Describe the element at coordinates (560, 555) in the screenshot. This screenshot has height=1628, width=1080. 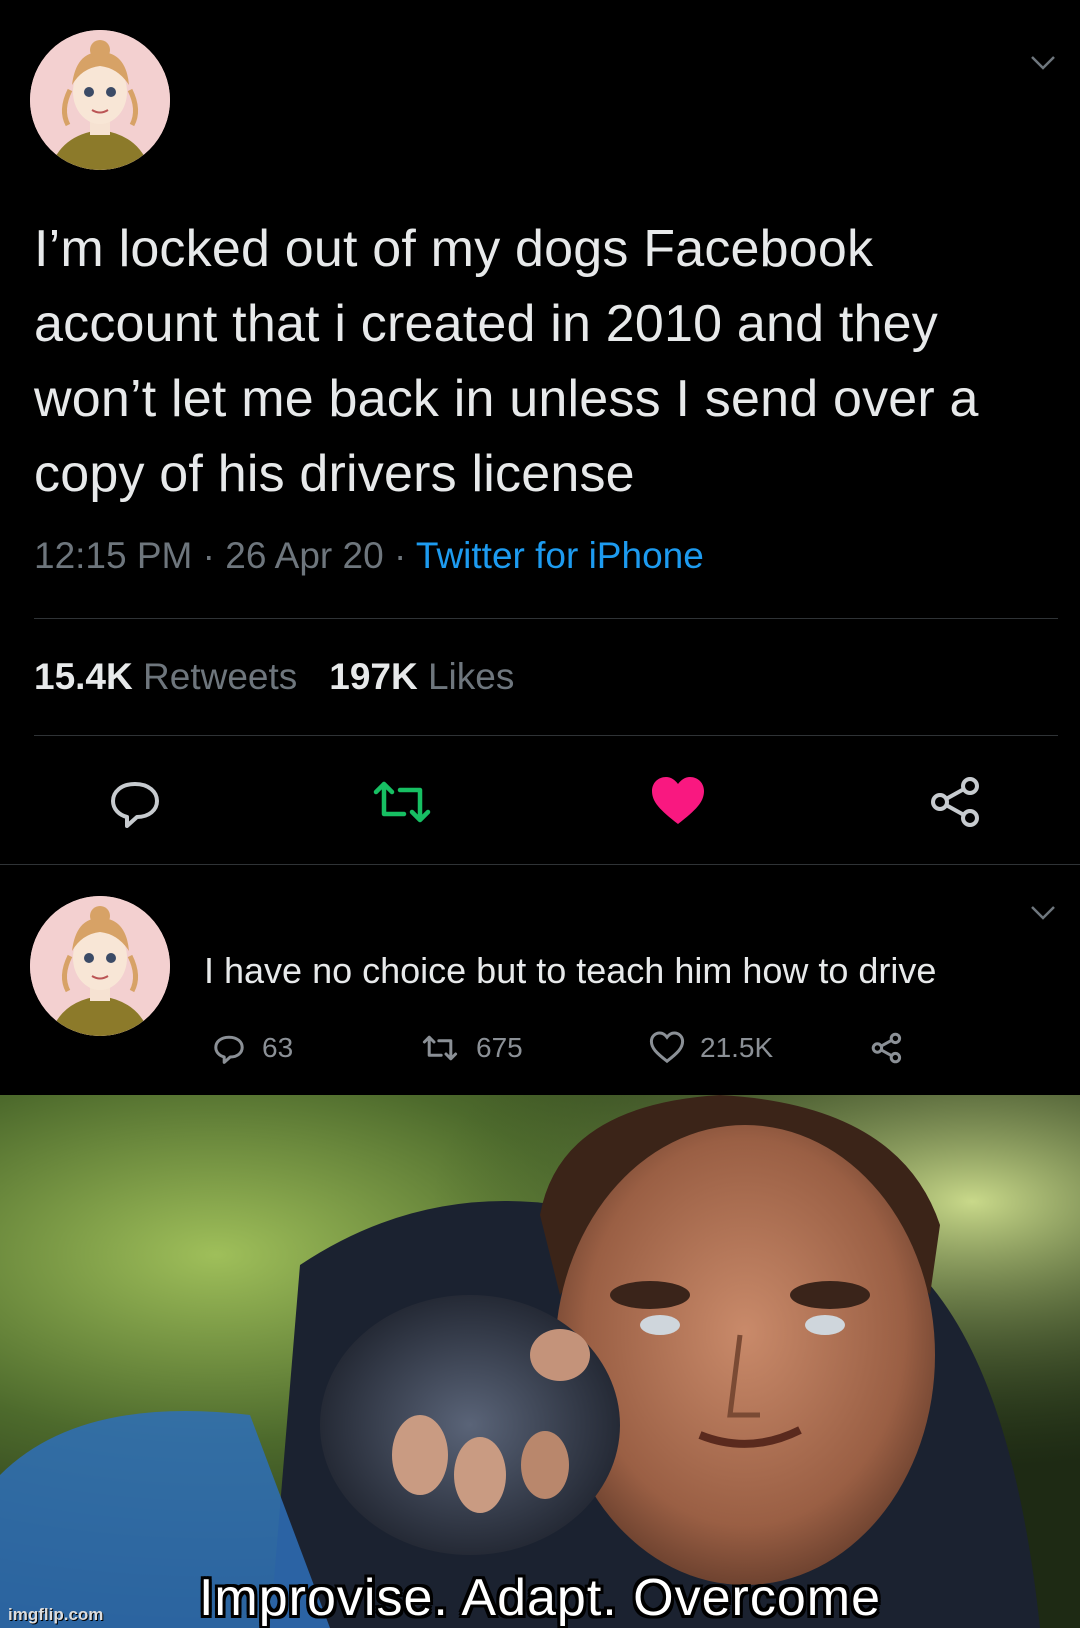
I see `tweet-source-link: Twitter for iPhone` at that location.